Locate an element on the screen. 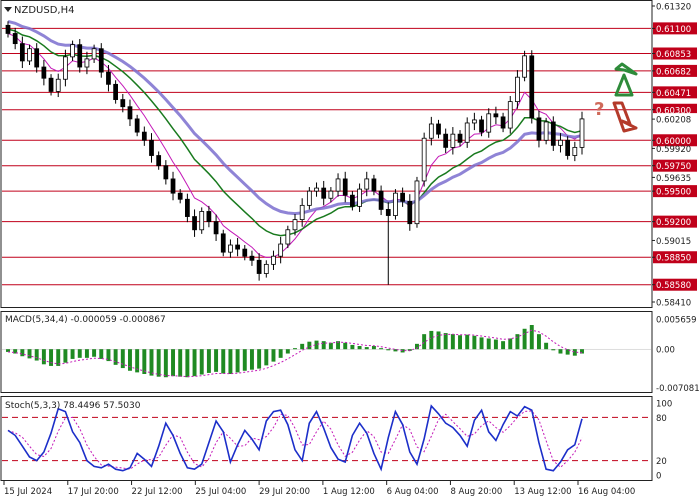 The image size is (700, 504). time-tick-label: 29 Jul 20:00 is located at coordinates (284, 492).